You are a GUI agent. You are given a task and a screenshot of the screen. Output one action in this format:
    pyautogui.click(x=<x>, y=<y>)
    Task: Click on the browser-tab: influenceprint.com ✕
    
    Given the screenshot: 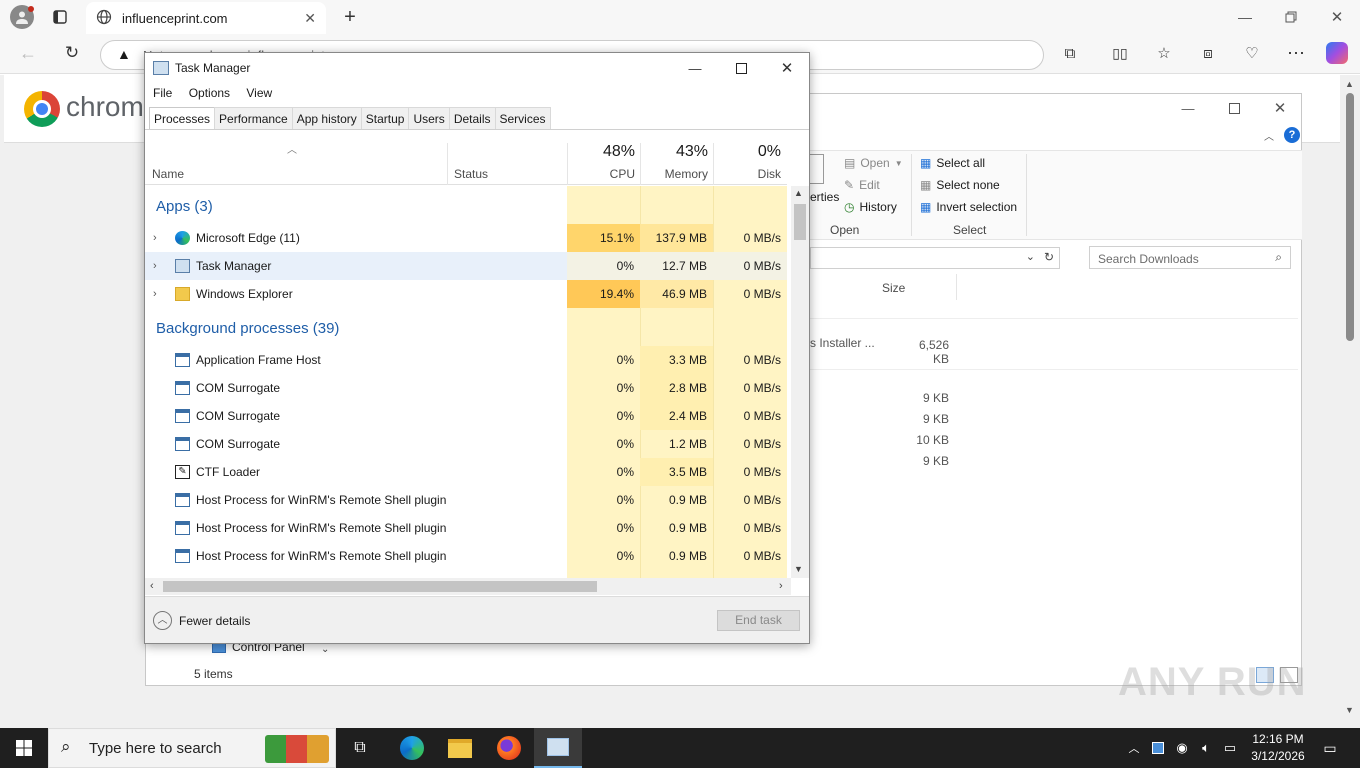 What is the action you would take?
    pyautogui.click(x=206, y=18)
    